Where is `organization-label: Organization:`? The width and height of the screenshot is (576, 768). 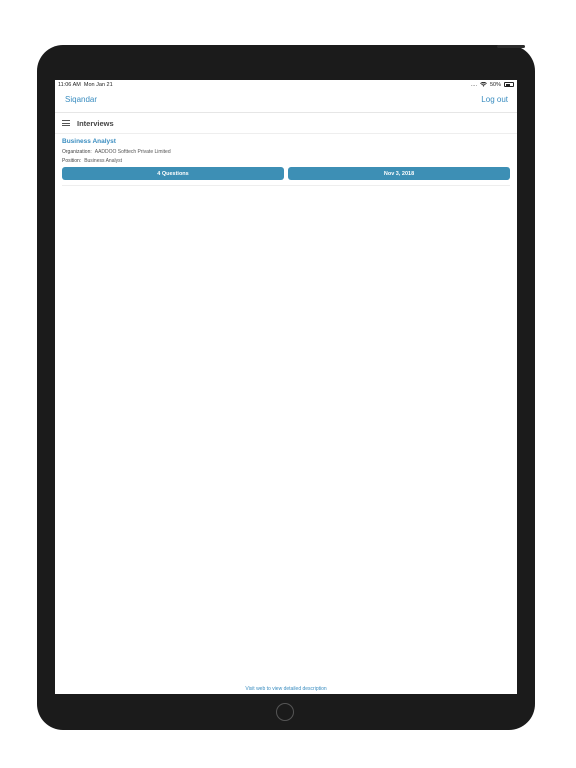
organization-label: Organization: is located at coordinates (77, 152).